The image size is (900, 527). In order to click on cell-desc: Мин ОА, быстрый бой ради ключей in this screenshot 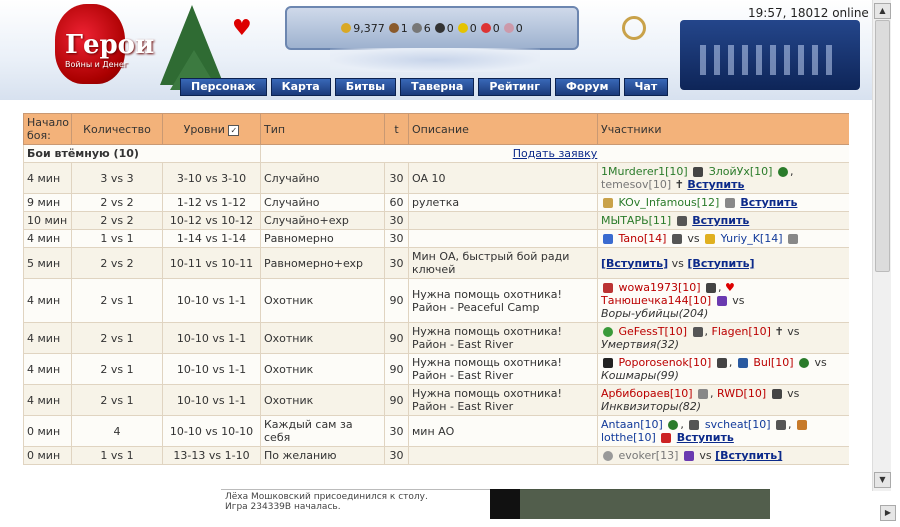, I will do `click(503, 263)`.